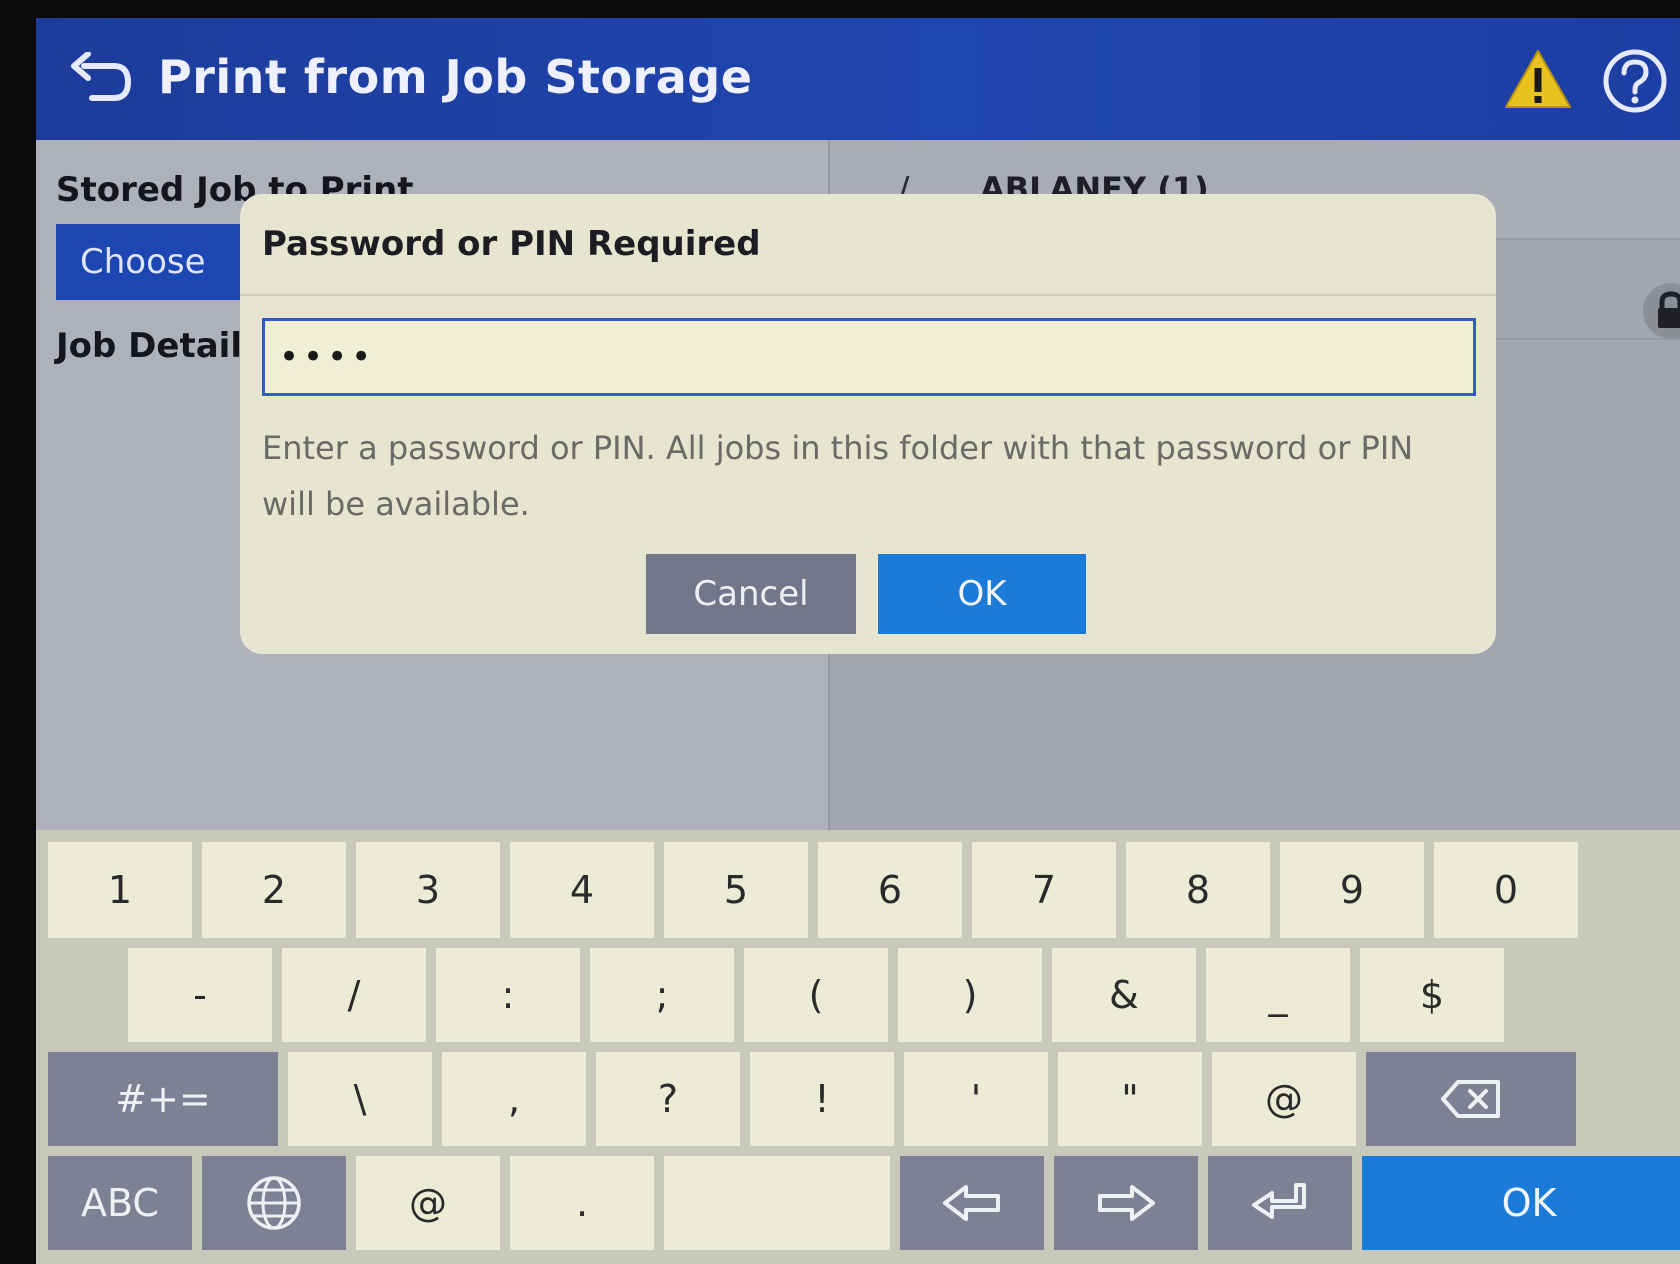 The width and height of the screenshot is (1680, 1264). I want to click on back-icon, so click(102, 79).